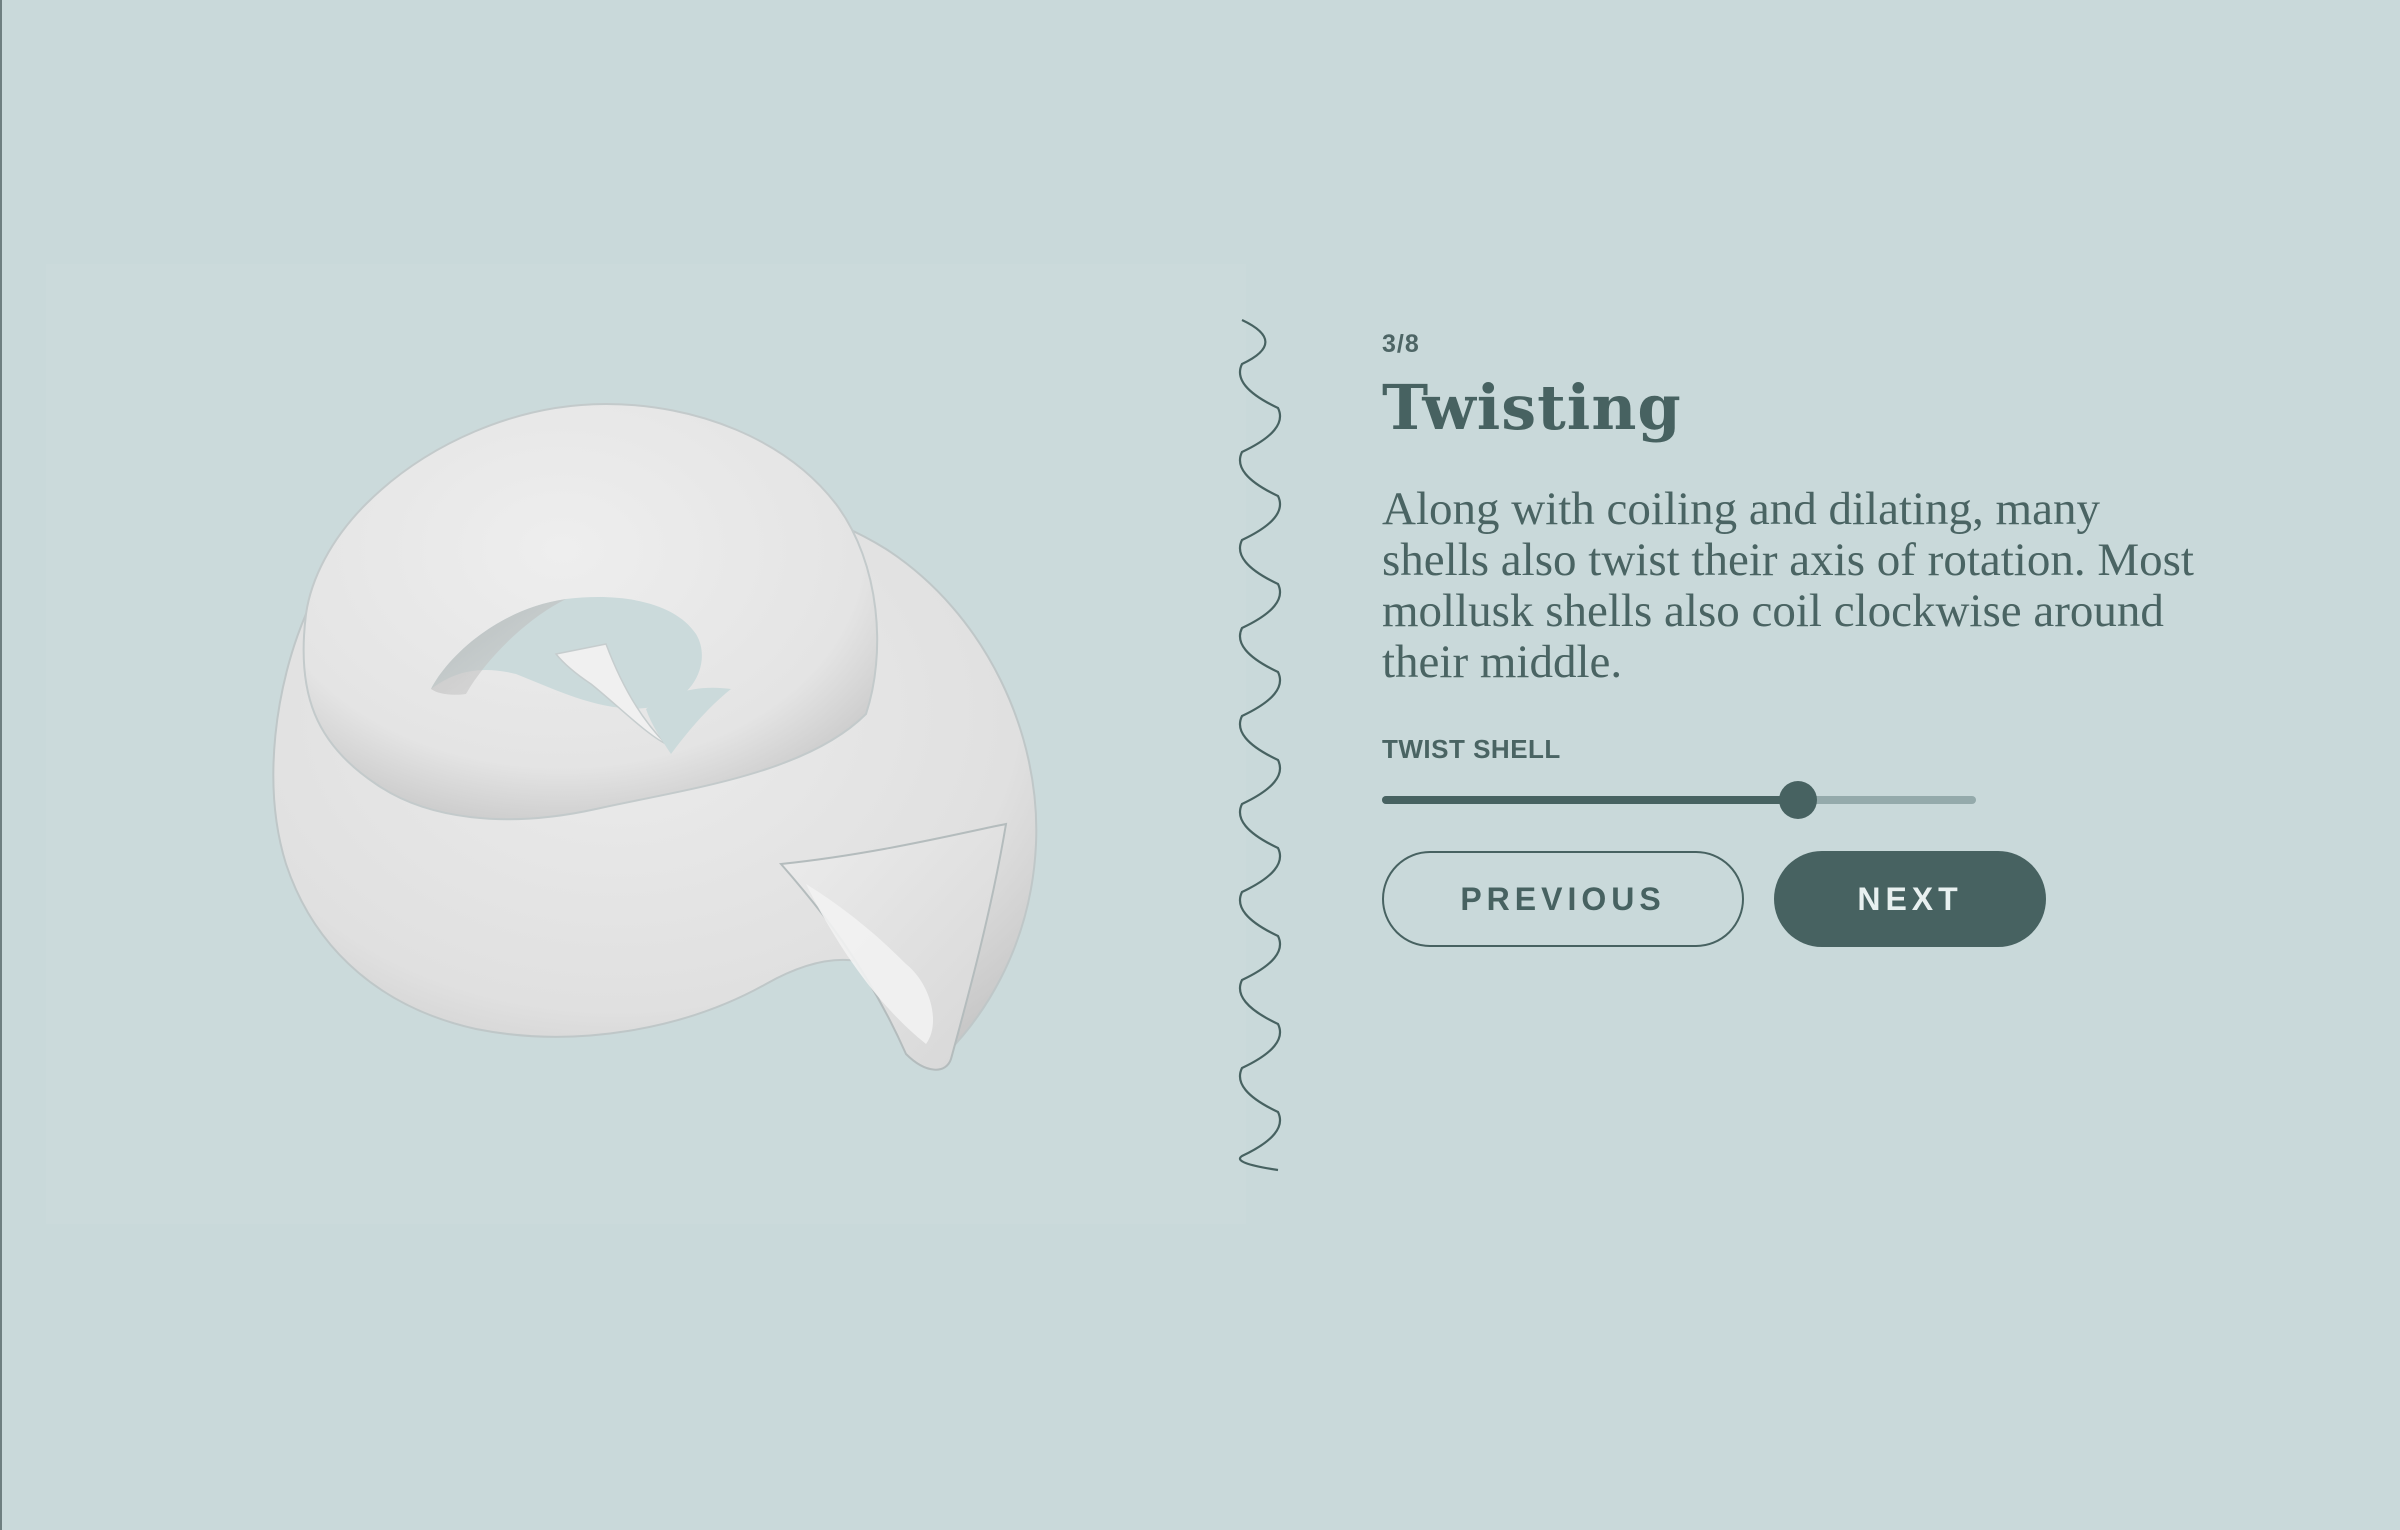 This screenshot has height=1530, width=2400. I want to click on previous-button: PREVIOUS, so click(1563, 899).